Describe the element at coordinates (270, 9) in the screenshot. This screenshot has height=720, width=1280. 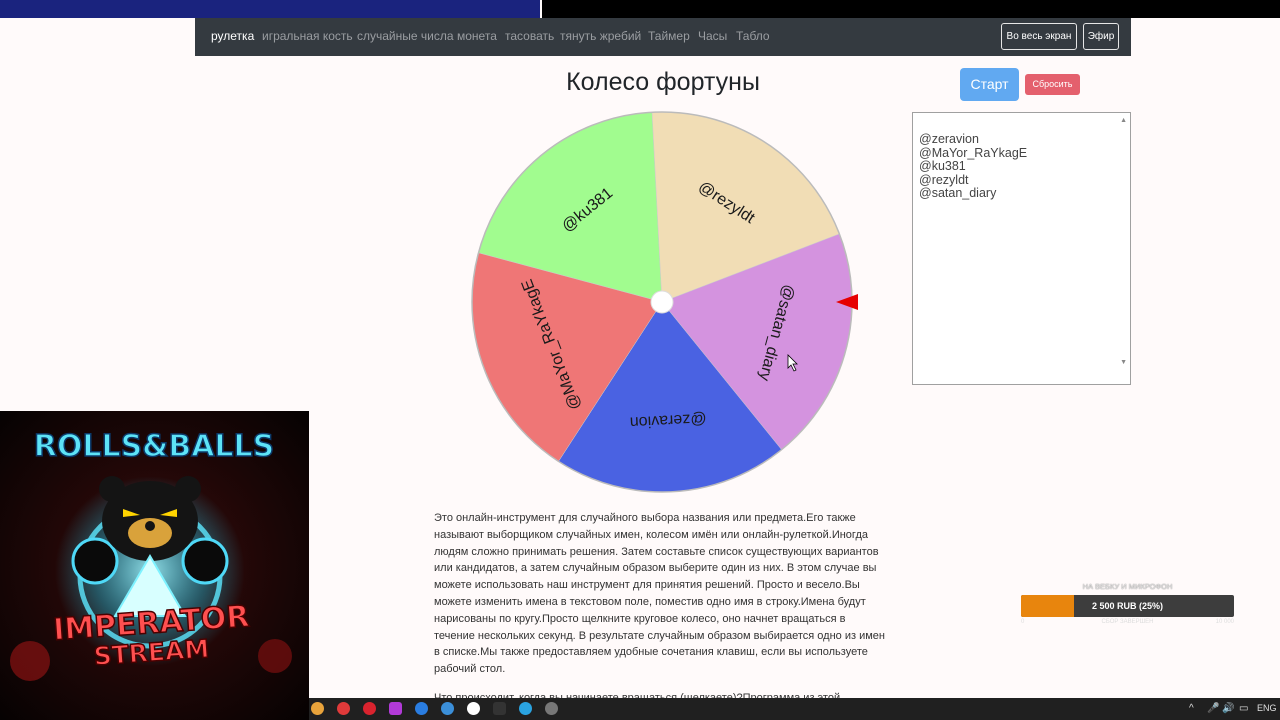
I see `browser-top-strip` at that location.